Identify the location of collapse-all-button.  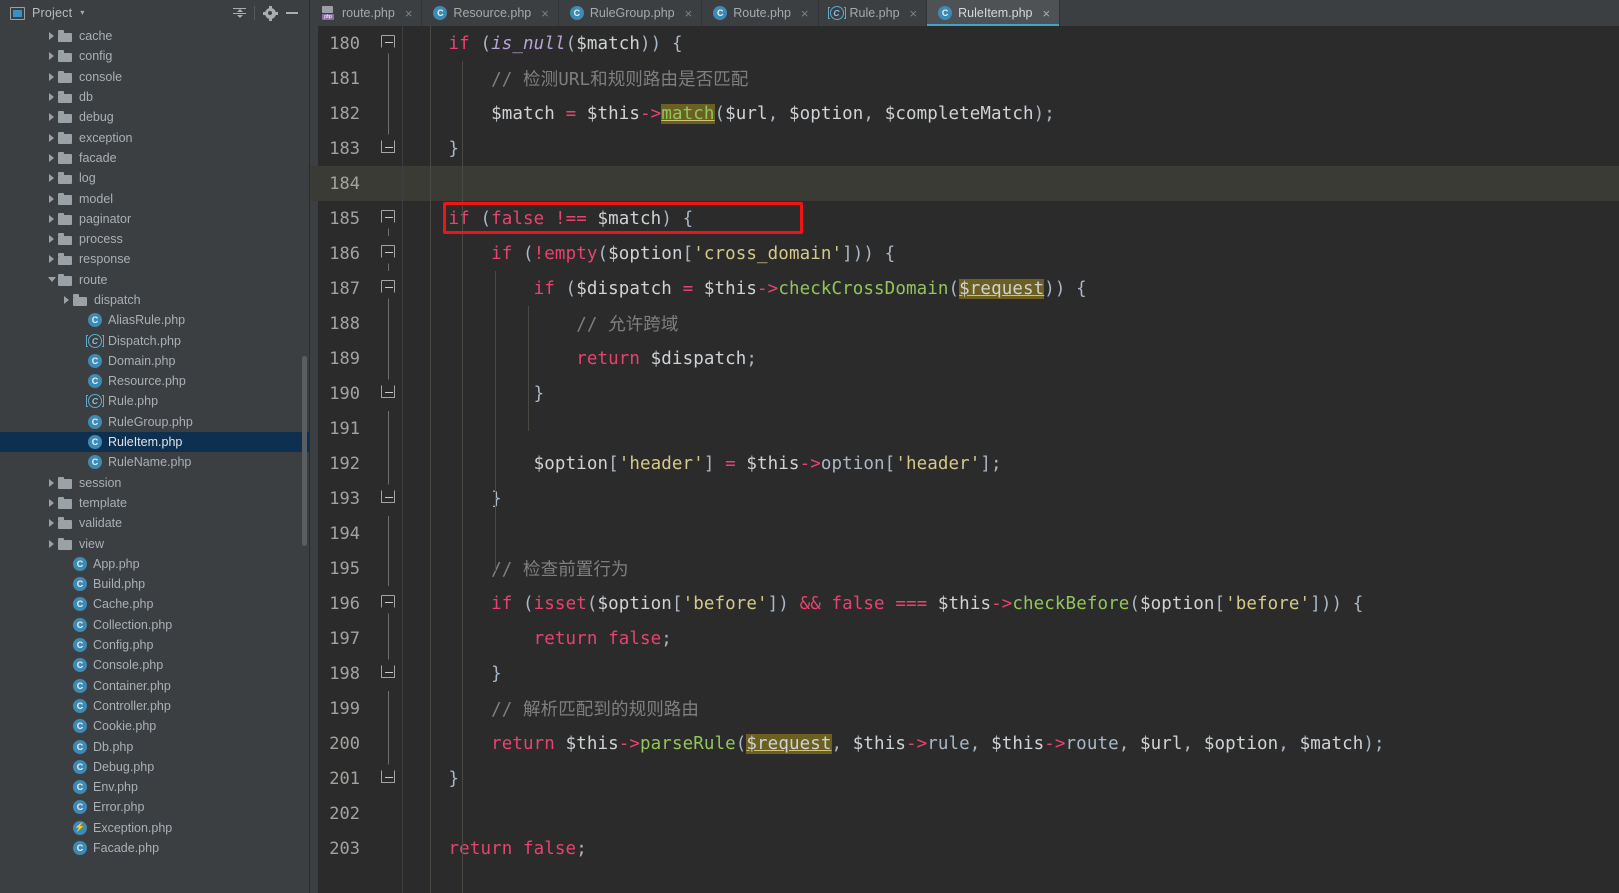
(239, 13).